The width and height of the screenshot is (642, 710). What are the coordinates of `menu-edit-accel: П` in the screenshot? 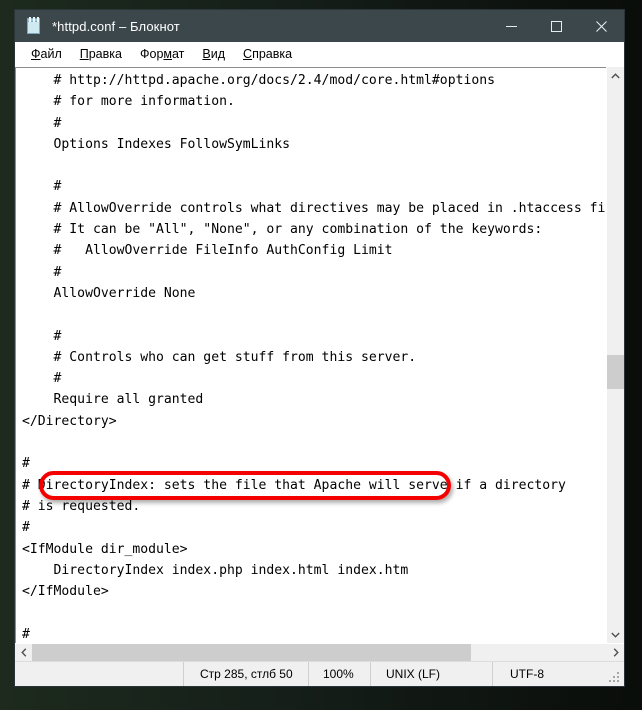 It's located at (84, 54).